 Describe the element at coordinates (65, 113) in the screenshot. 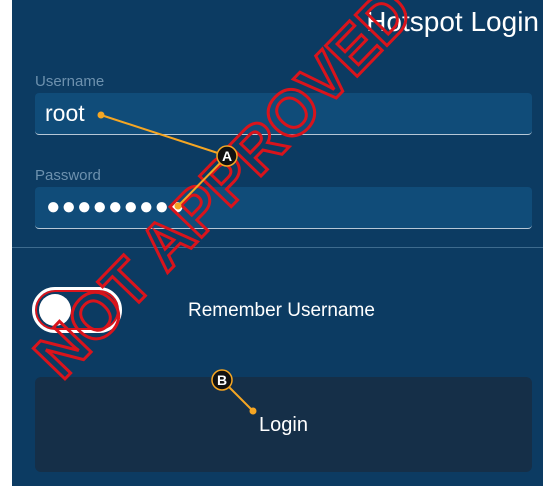

I see `username-value: root` at that location.